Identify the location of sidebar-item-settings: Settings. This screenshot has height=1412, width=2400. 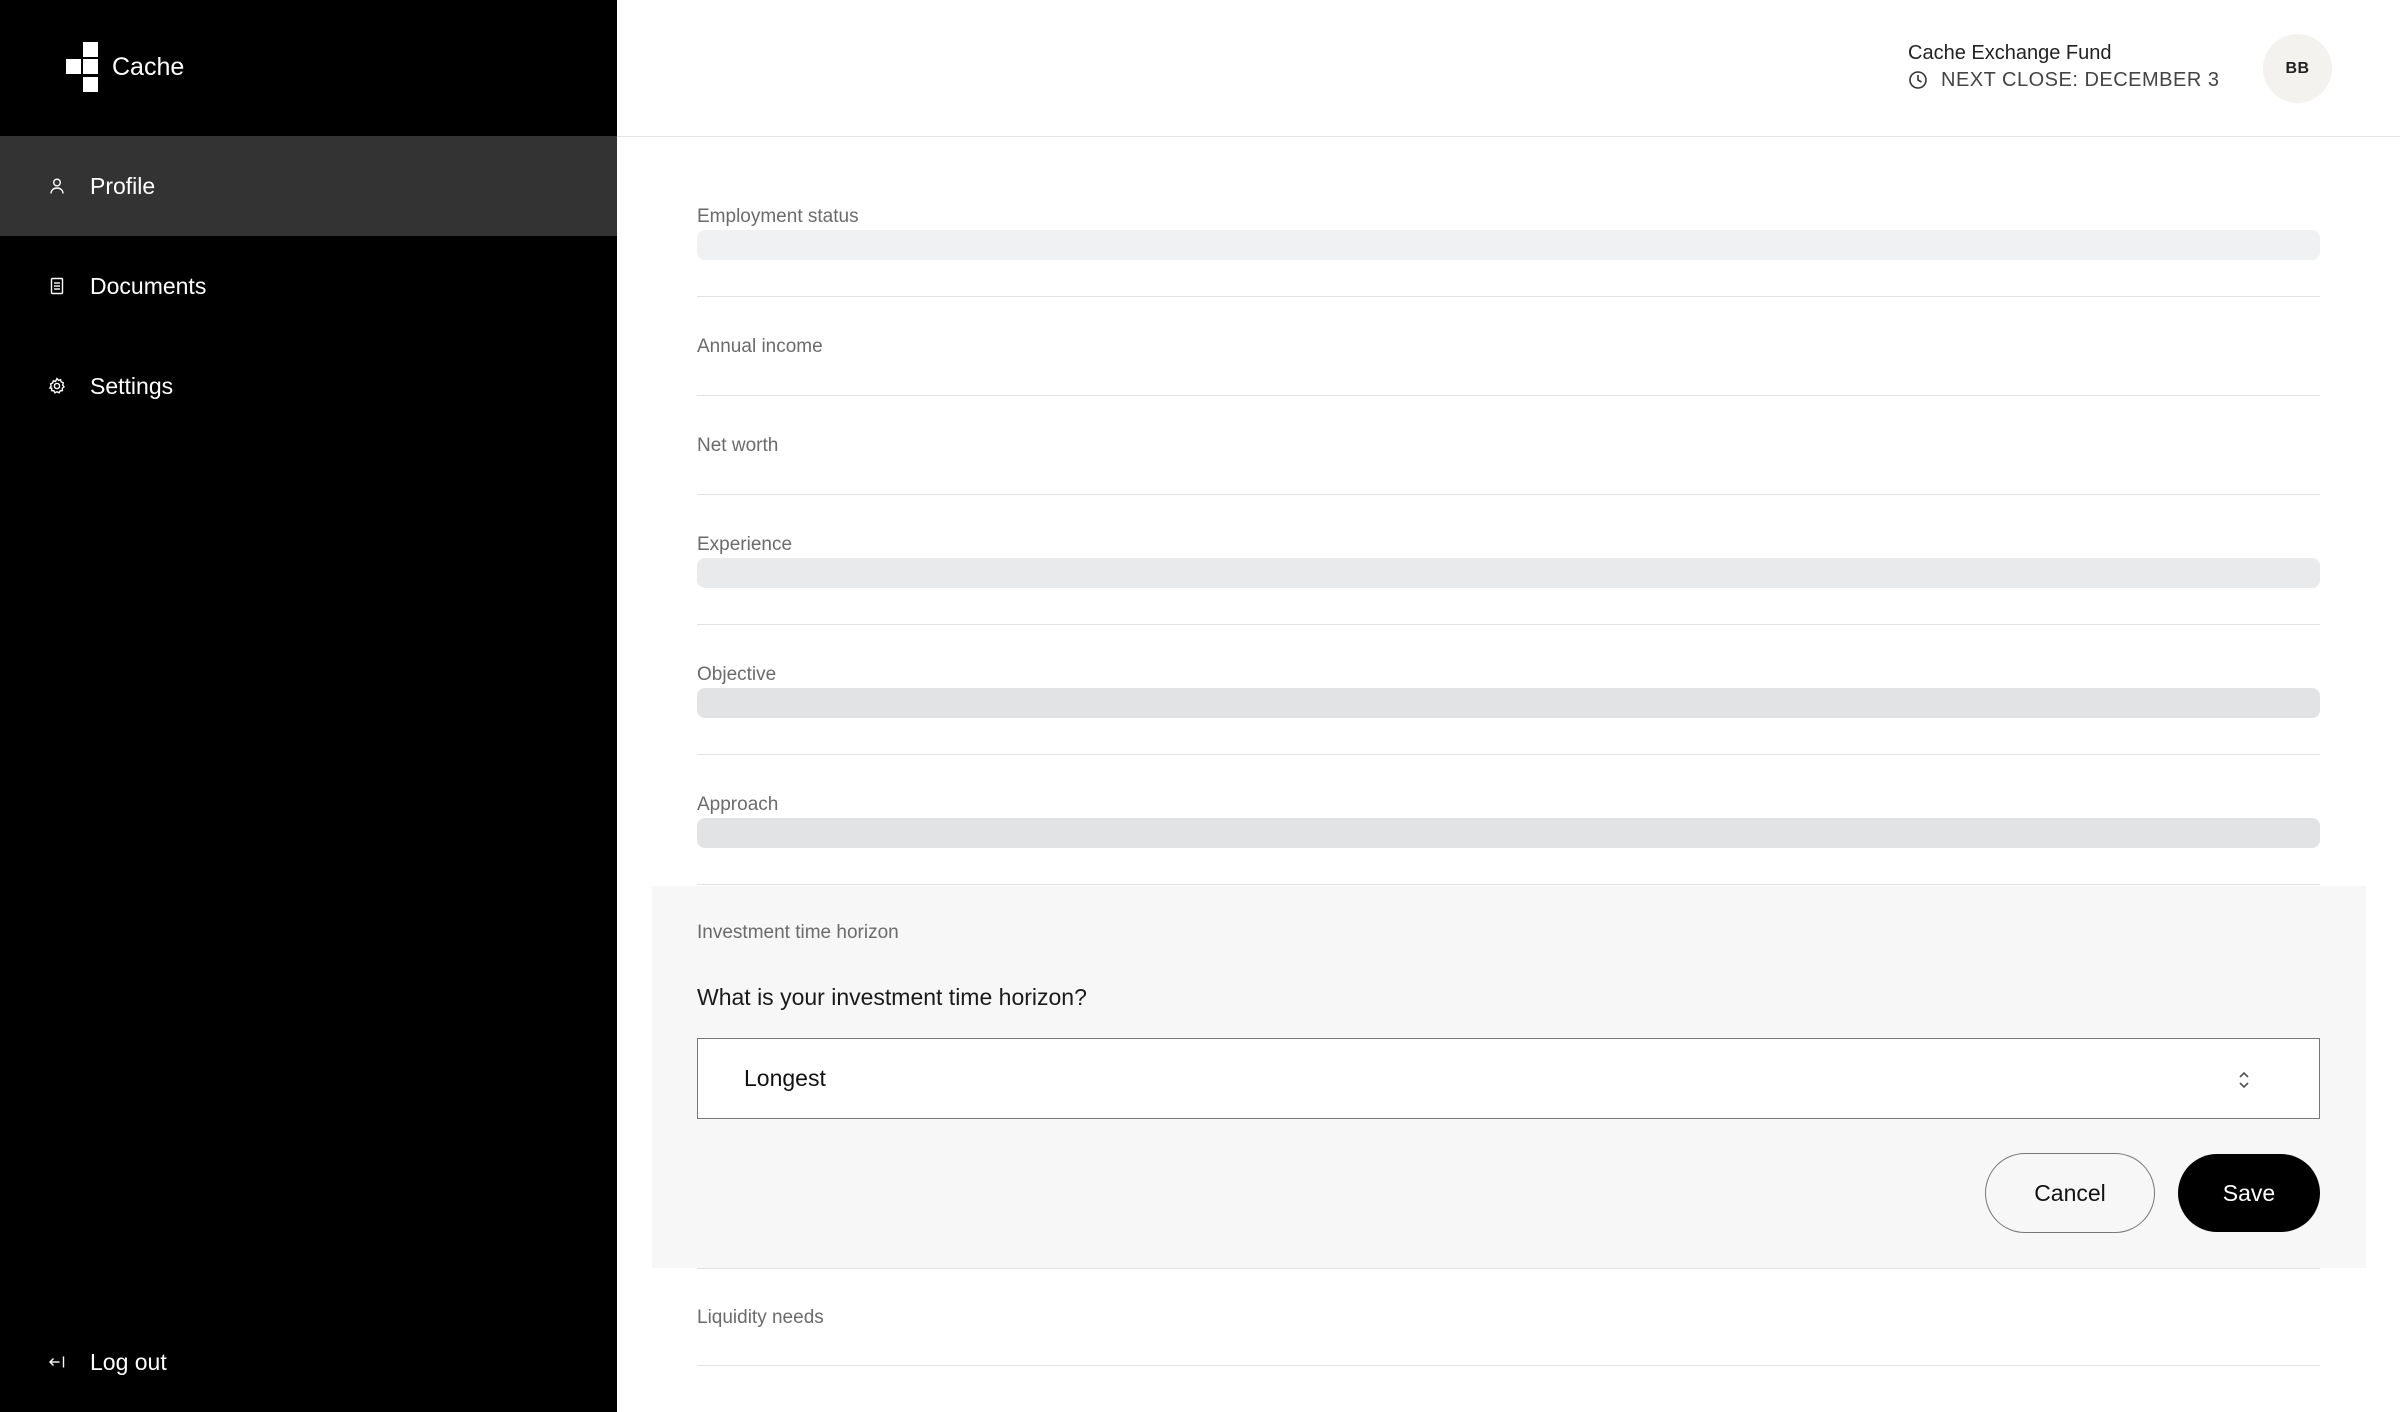
(308, 386).